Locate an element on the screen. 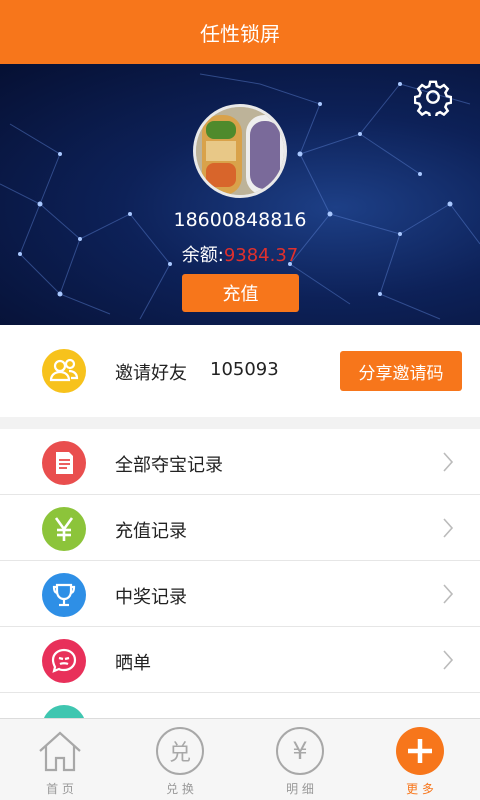 This screenshot has height=800, width=480. bottom-tab-bar: 首 页 兑 兑 换 ¥ 明 细 更 多 is located at coordinates (240, 759).